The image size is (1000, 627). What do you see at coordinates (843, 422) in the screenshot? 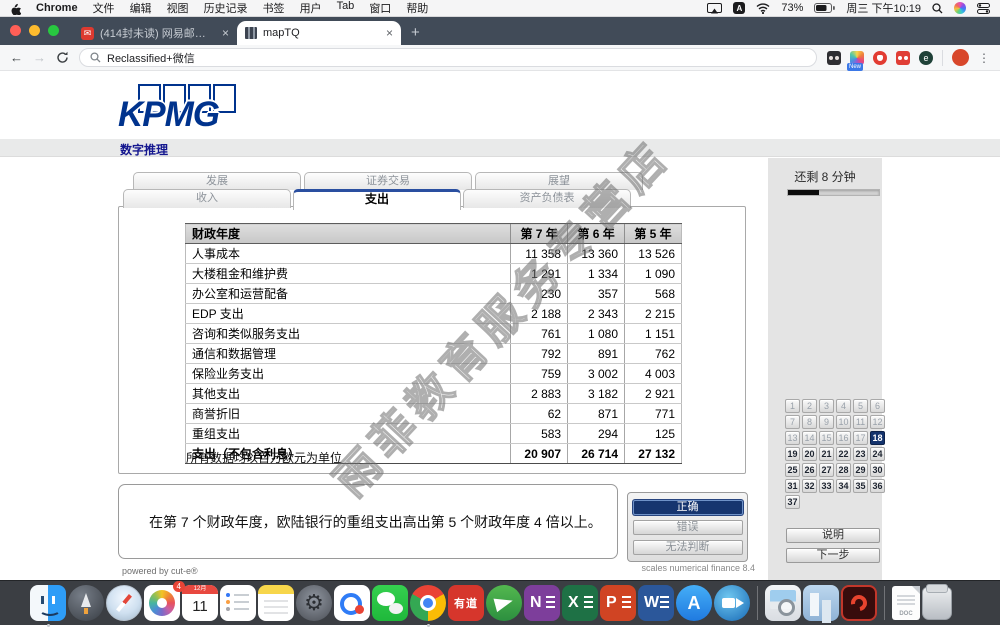
I see `question-10-button: 10` at bounding box center [843, 422].